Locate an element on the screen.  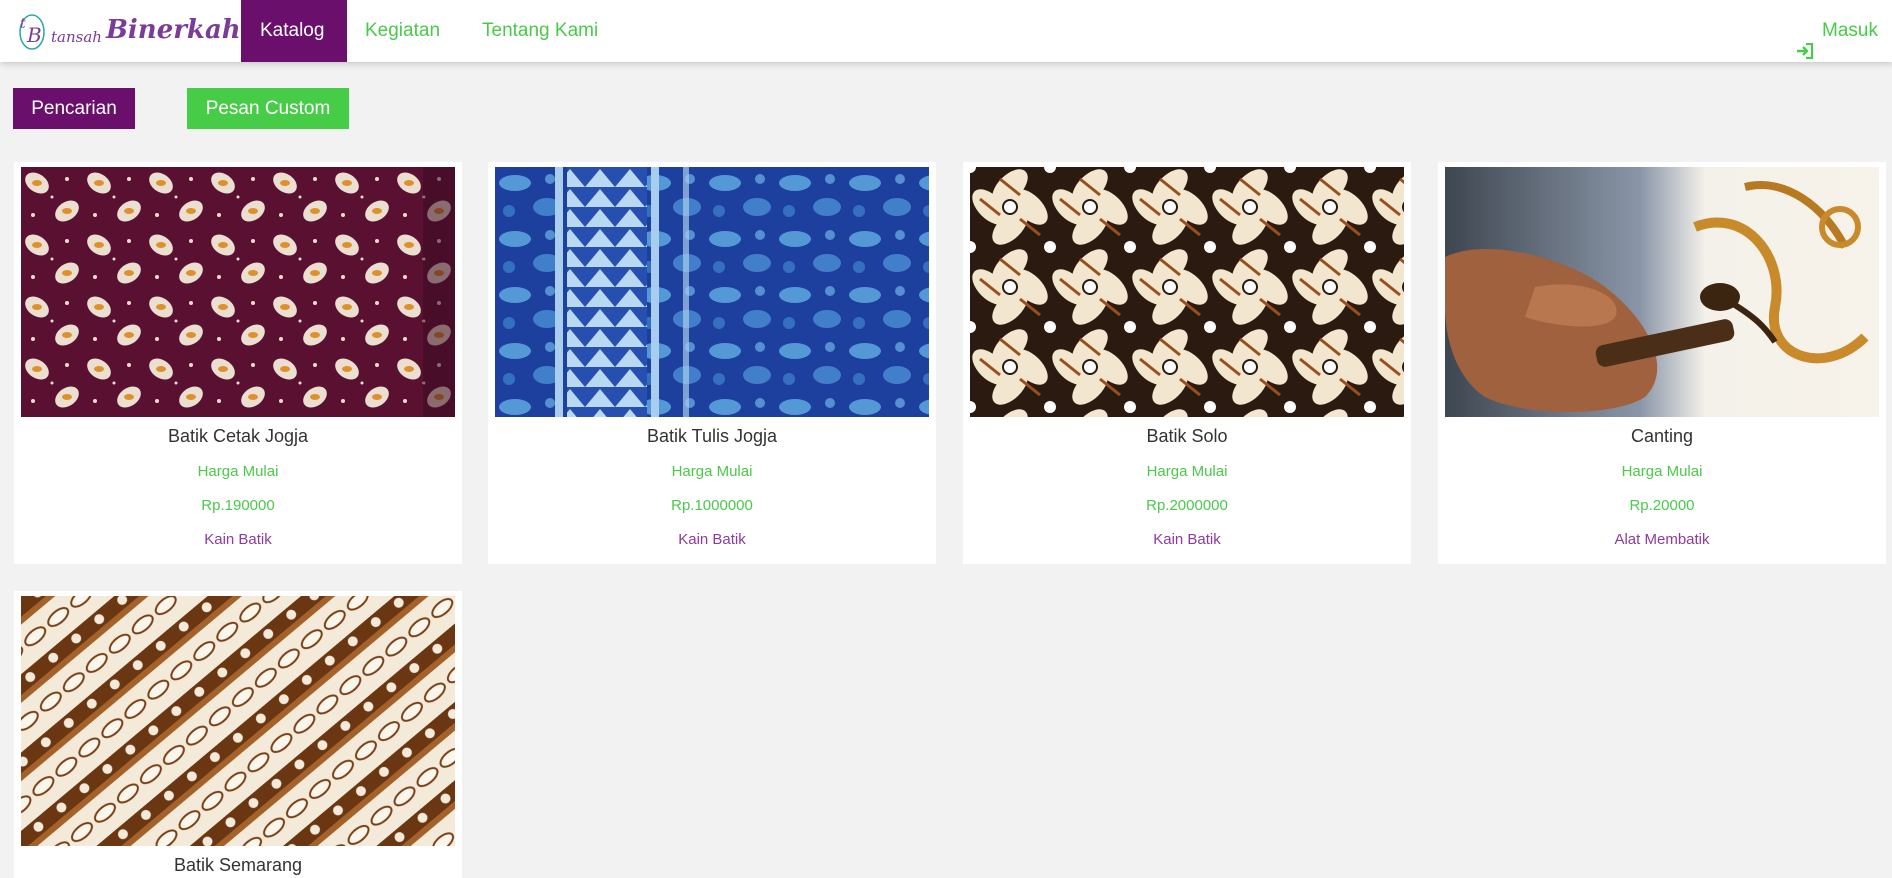
product-price: Rp.2000000 is located at coordinates (1187, 505).